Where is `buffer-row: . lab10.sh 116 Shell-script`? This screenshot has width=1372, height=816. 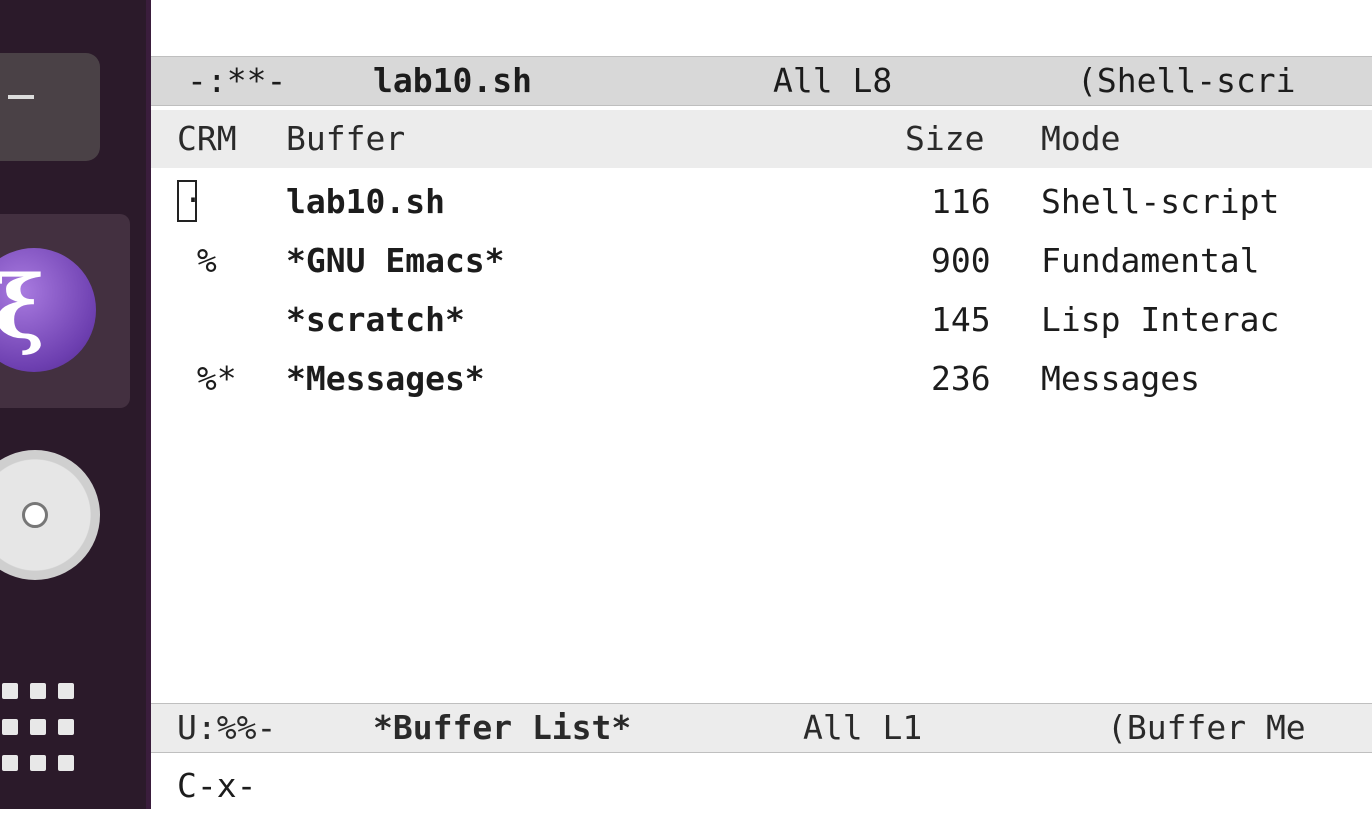 buffer-row: . lab10.sh 116 Shell-script is located at coordinates (761, 201).